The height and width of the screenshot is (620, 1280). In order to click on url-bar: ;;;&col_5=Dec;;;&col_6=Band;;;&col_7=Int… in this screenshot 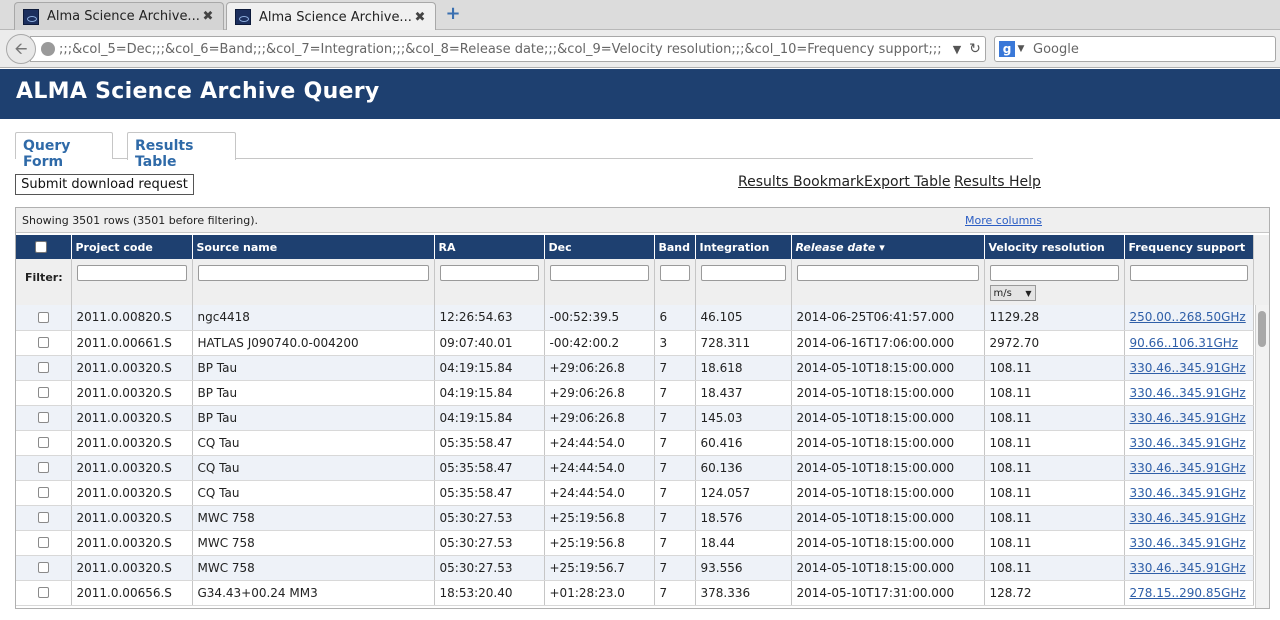, I will do `click(508, 49)`.